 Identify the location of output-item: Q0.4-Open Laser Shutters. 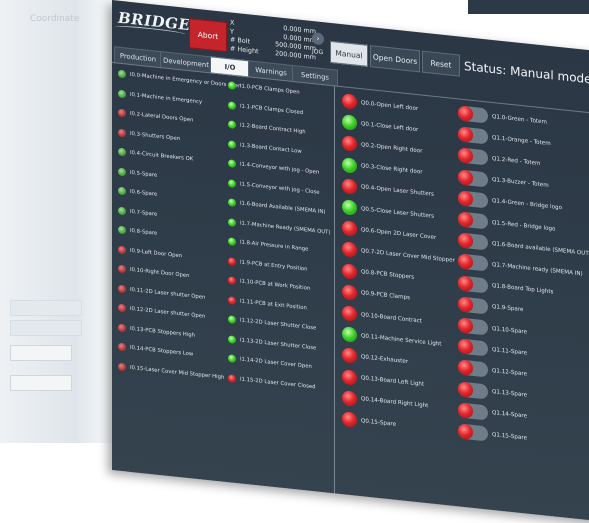
(388, 190).